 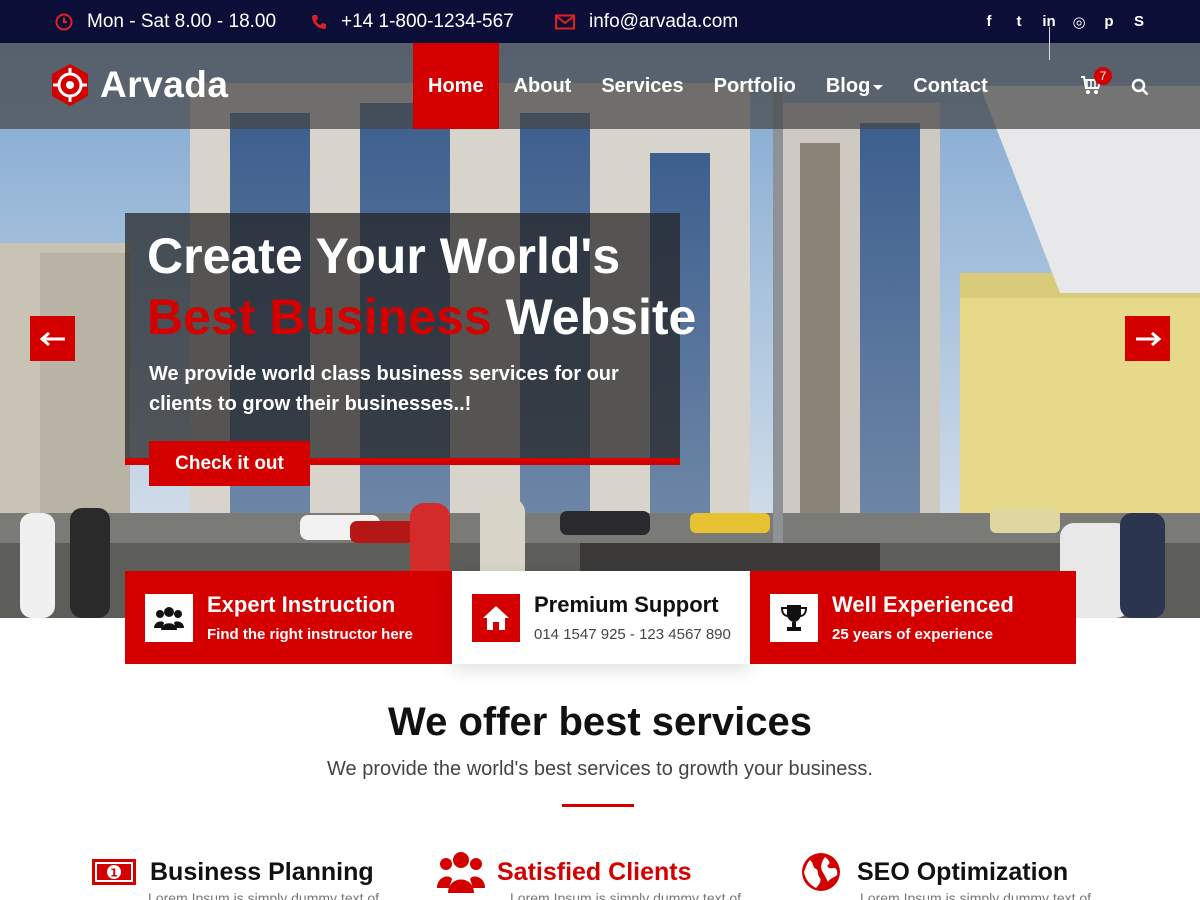 I want to click on phone-info: +14 1-800-1234-567, so click(x=412, y=21).